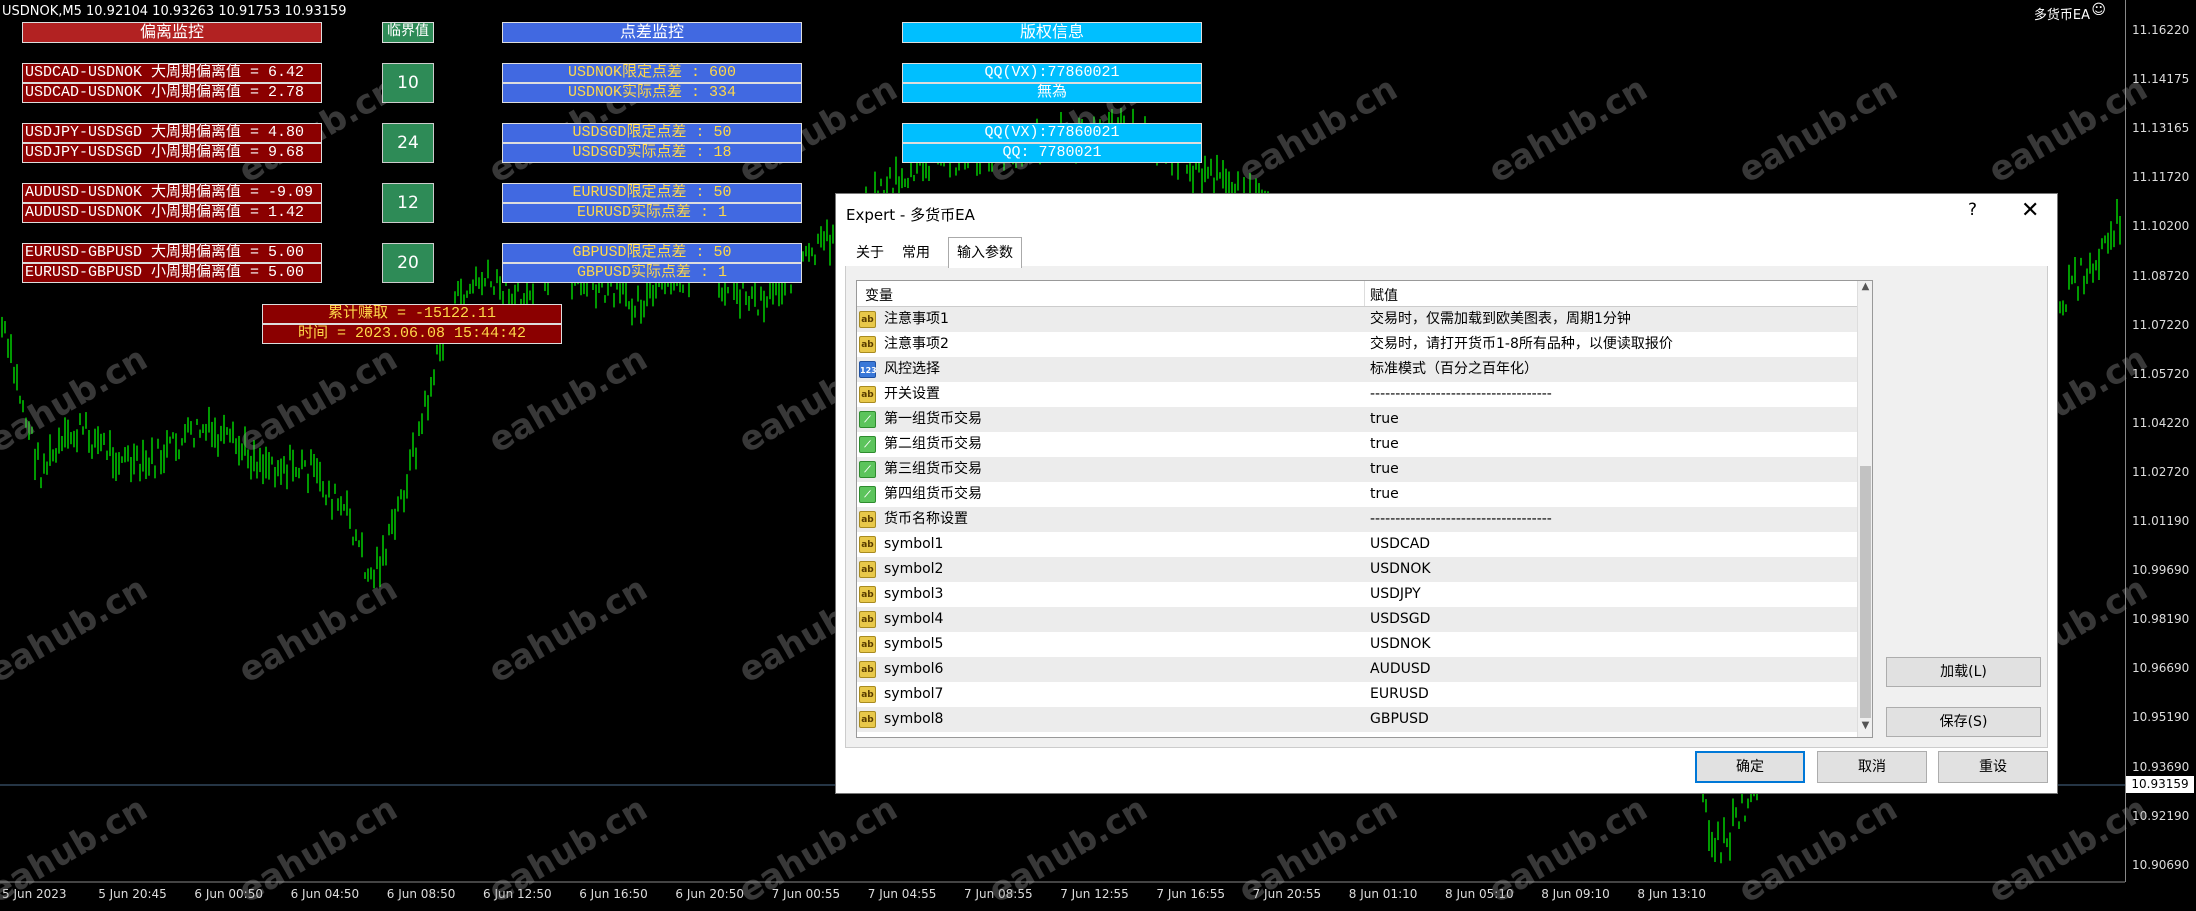 Image resolution: width=2196 pixels, height=911 pixels. I want to click on parameter-value: 标准模式（百分之百年化）, so click(1454, 369).